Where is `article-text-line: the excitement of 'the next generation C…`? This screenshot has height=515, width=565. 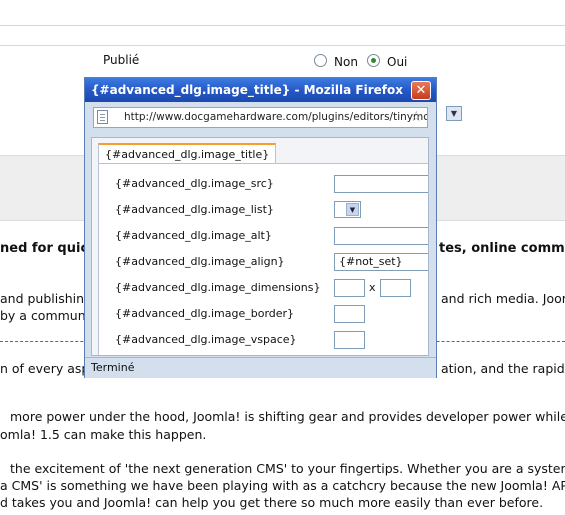
article-text-line: the excitement of 'the next generation C… is located at coordinates (287, 468).